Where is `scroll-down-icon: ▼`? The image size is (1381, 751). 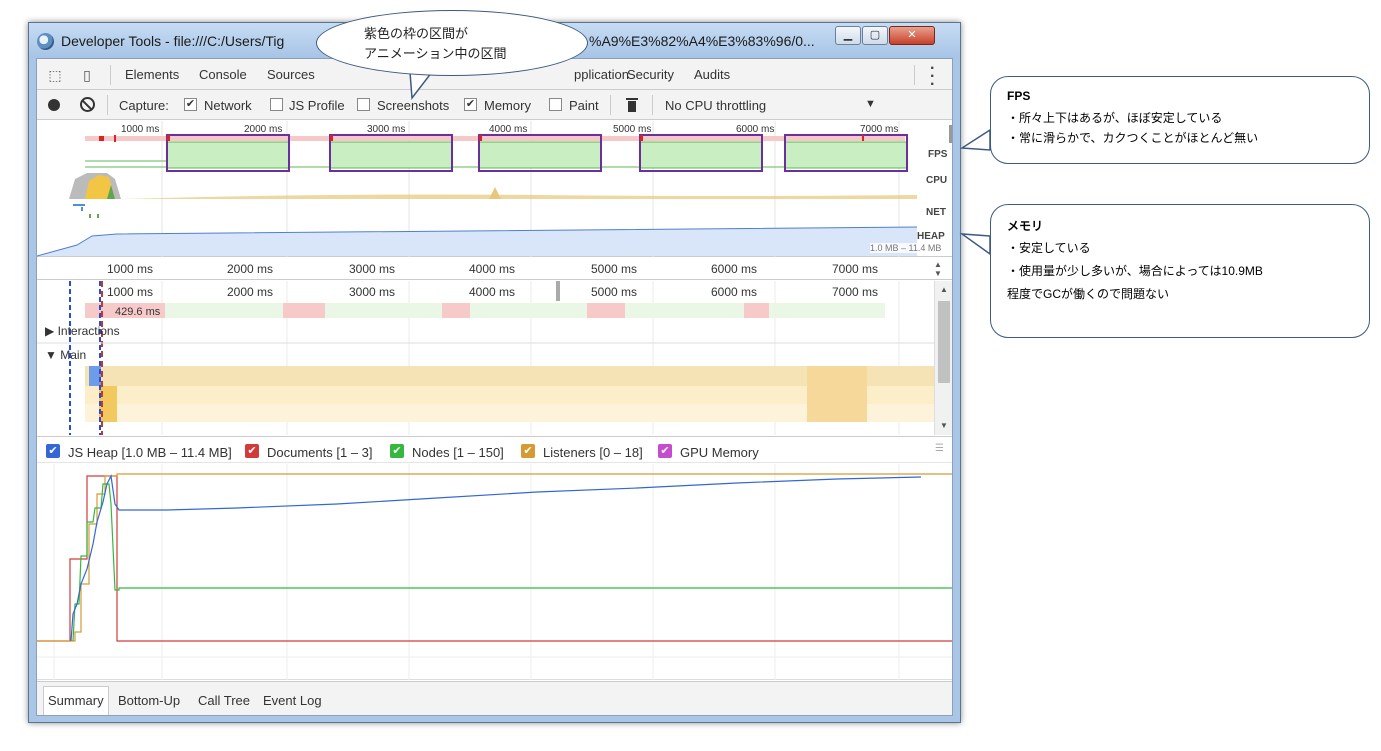
scroll-down-icon: ▼ is located at coordinates (944, 425).